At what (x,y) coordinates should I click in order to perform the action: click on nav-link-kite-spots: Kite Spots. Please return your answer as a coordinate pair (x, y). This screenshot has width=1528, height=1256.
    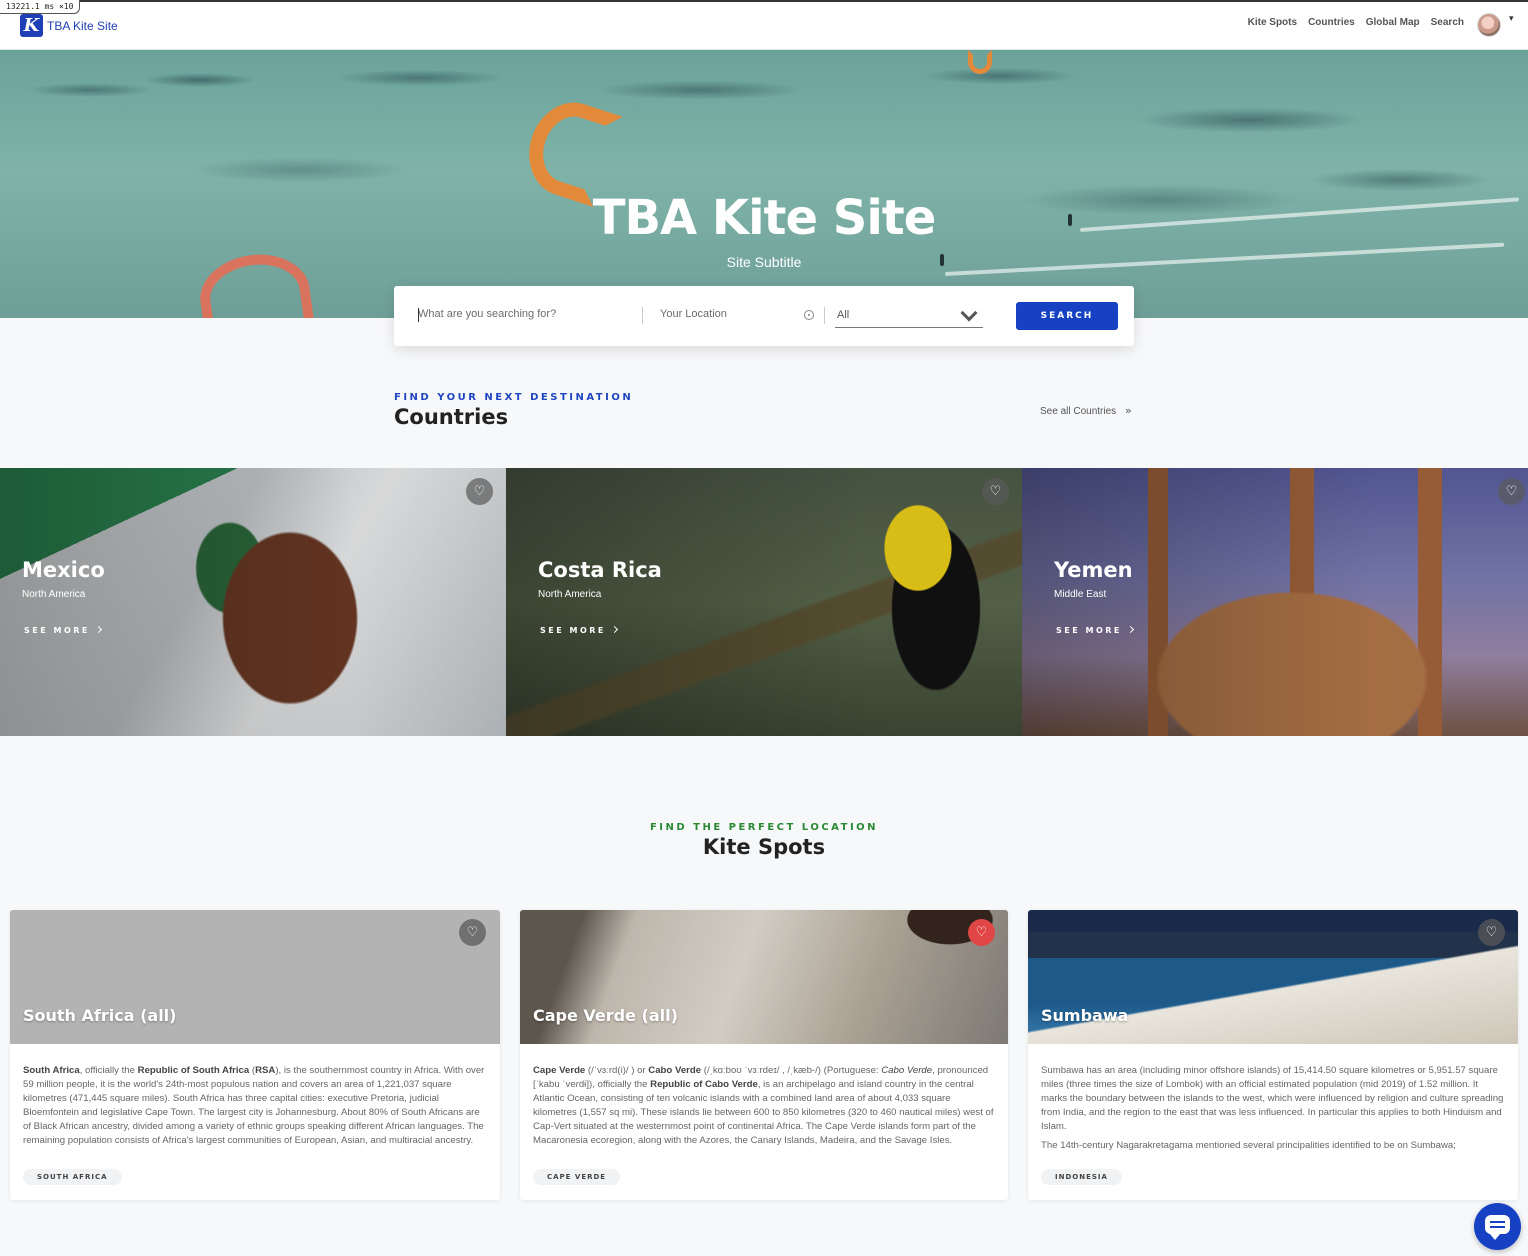
    Looking at the image, I should click on (1272, 22).